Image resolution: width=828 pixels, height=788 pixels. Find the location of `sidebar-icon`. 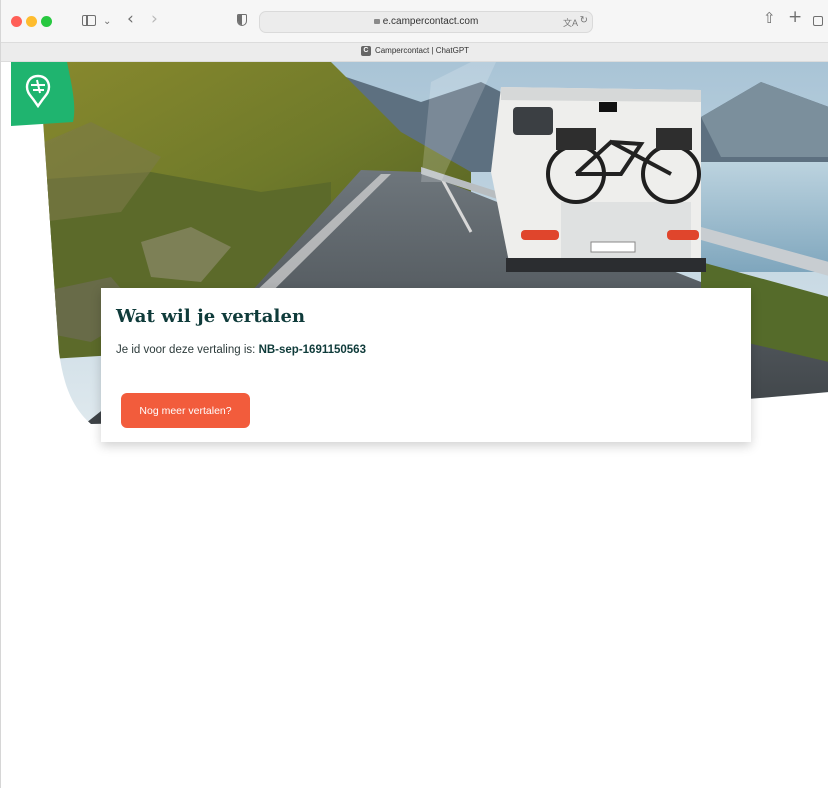

sidebar-icon is located at coordinates (89, 20).